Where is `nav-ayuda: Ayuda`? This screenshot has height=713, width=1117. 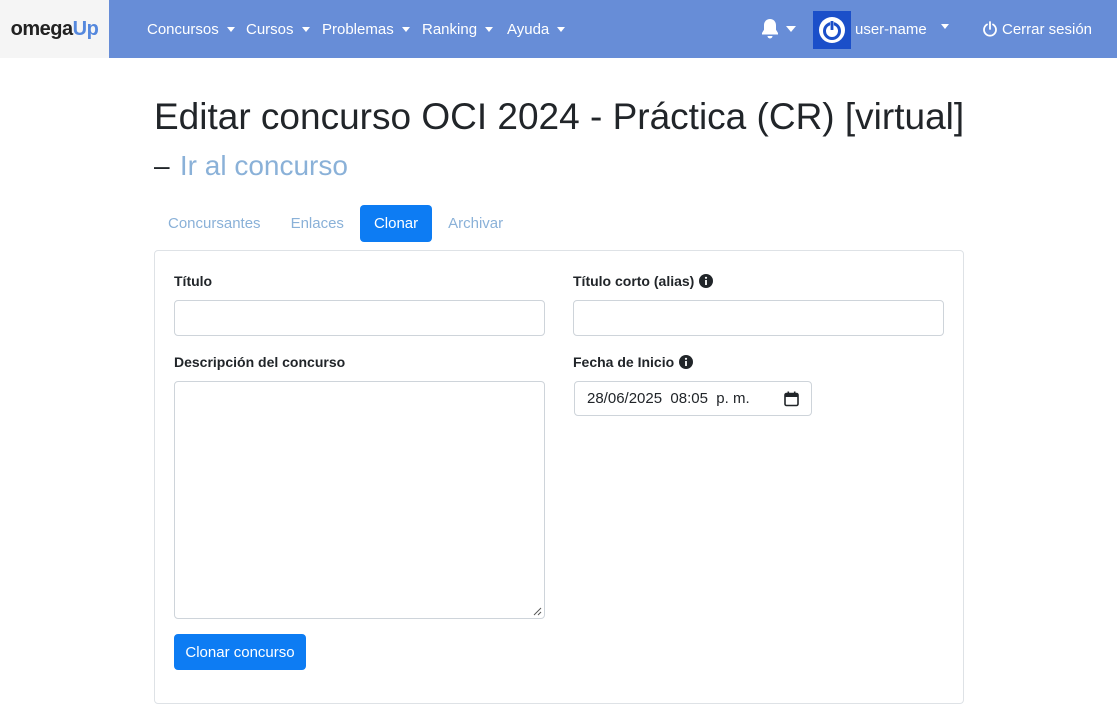
nav-ayuda: Ayuda is located at coordinates (536, 29).